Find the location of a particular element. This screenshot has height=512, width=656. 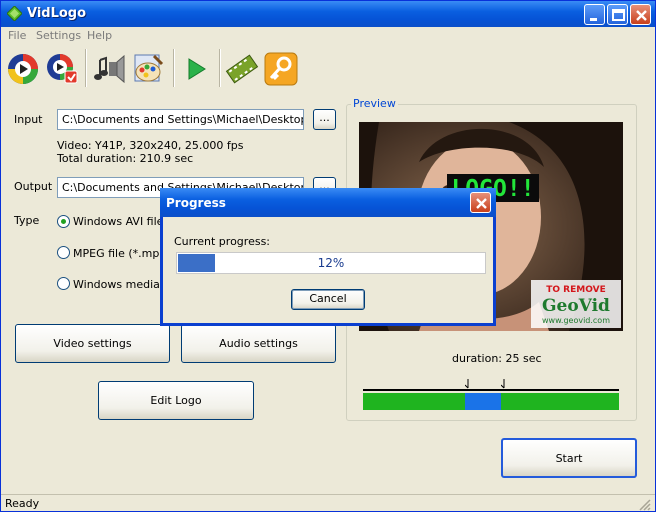

batch-convert-icon is located at coordinates (62, 69).